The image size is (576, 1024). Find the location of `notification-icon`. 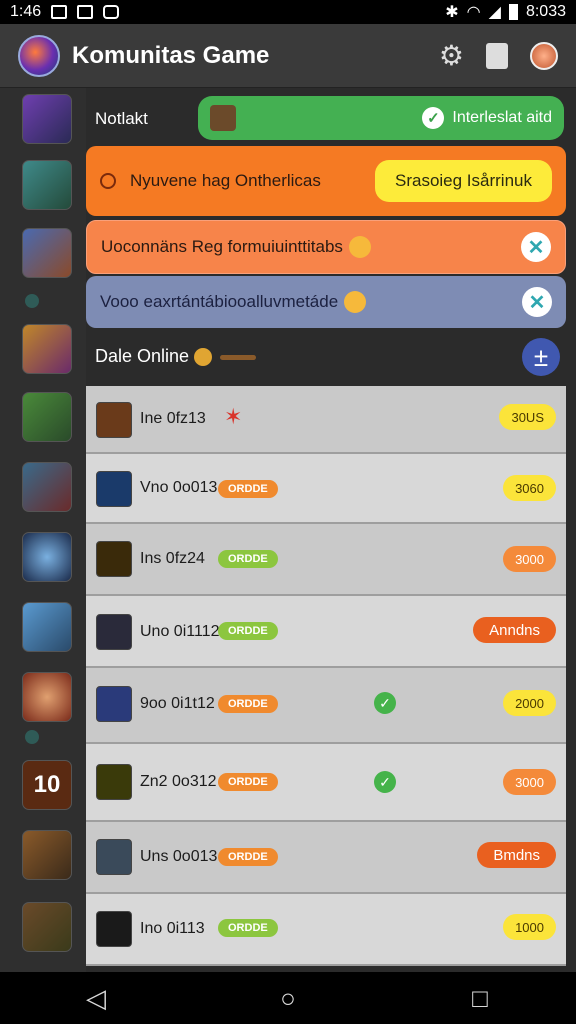

notification-icon is located at coordinates (85, 12).